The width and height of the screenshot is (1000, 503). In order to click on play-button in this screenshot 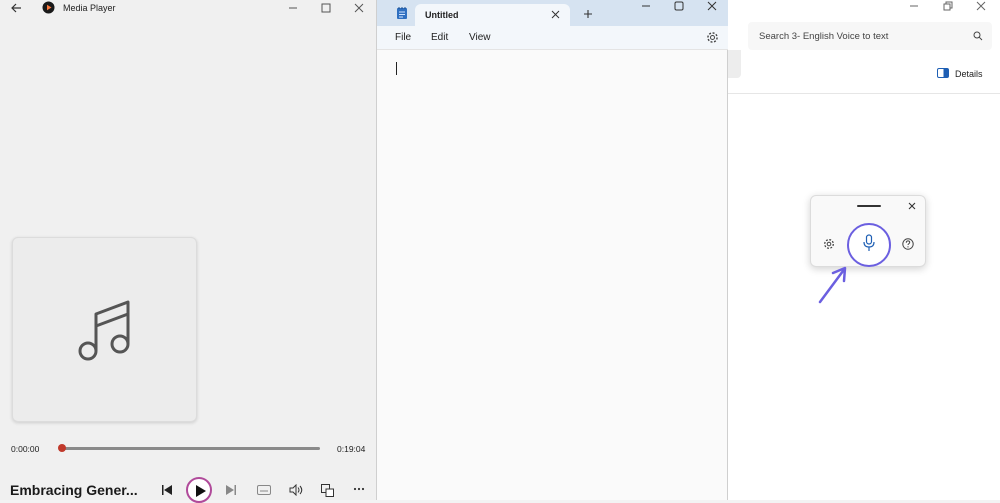, I will do `click(199, 490)`.